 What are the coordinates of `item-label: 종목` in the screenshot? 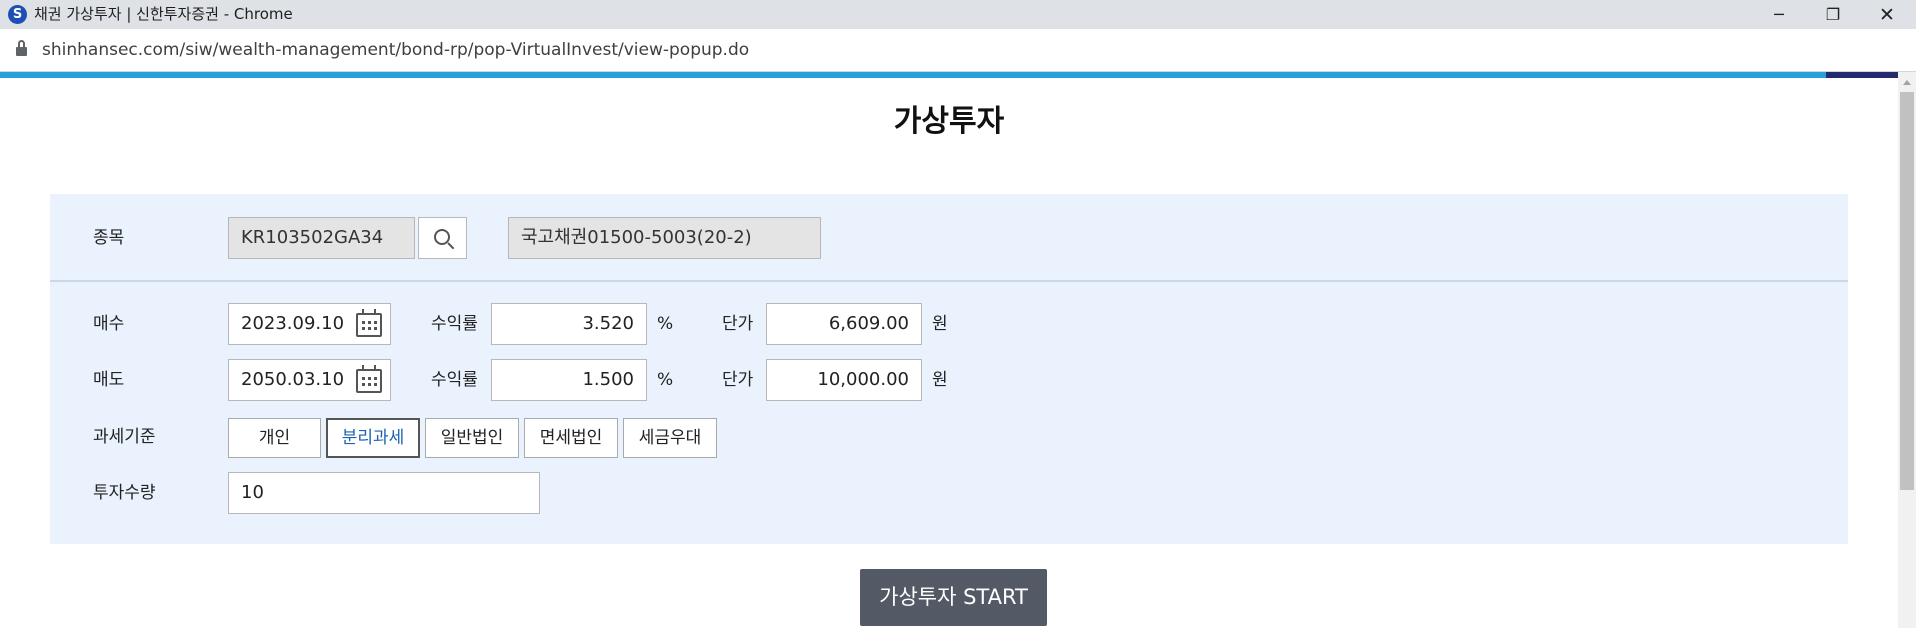 It's located at (109, 238).